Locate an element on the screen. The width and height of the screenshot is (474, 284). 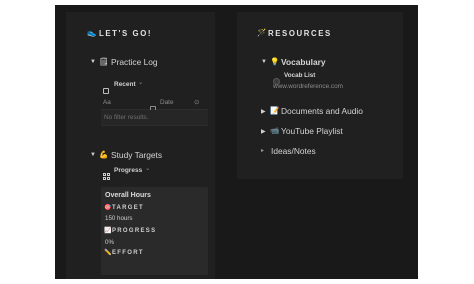
video-camera-icon: 📹 is located at coordinates (275, 130).